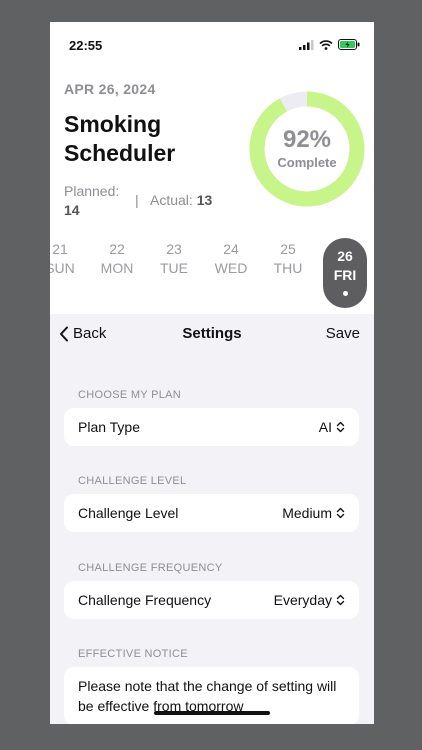  I want to click on challenge-level-label: Challenge Level, so click(128, 513).